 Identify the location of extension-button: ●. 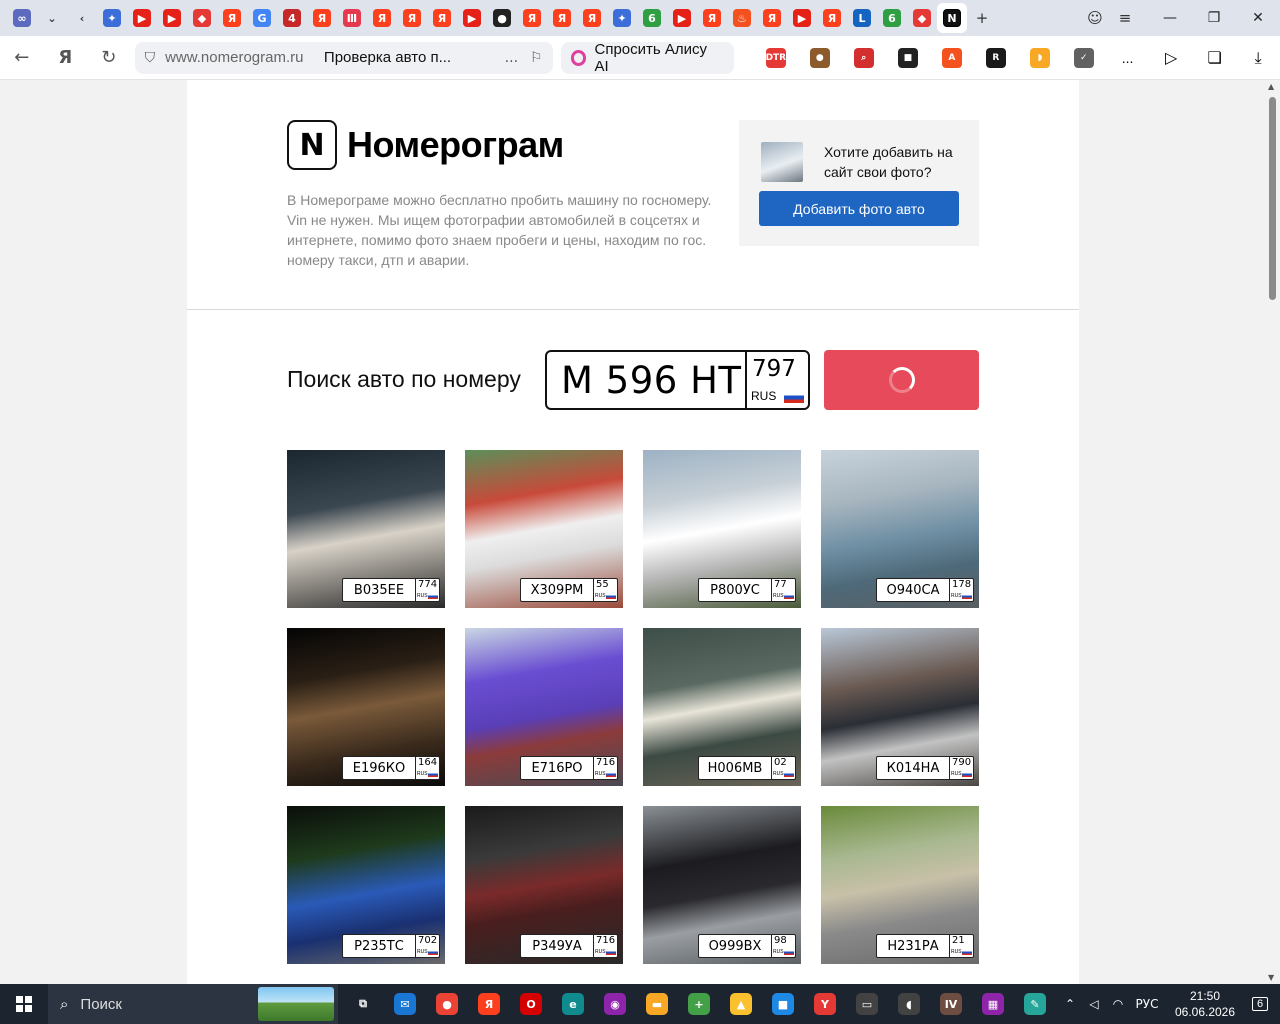
(820, 58).